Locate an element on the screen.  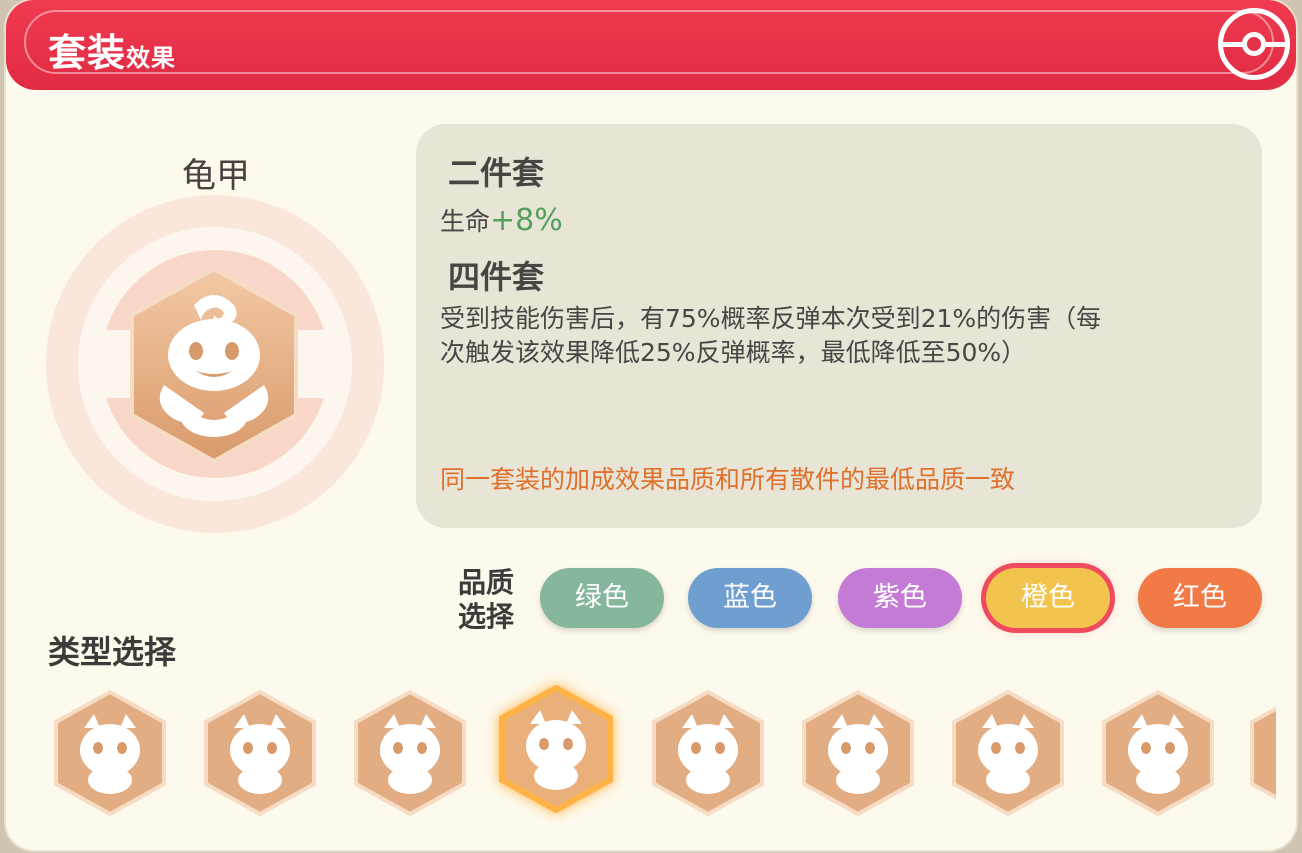
header-frame is located at coordinates (649, 42).